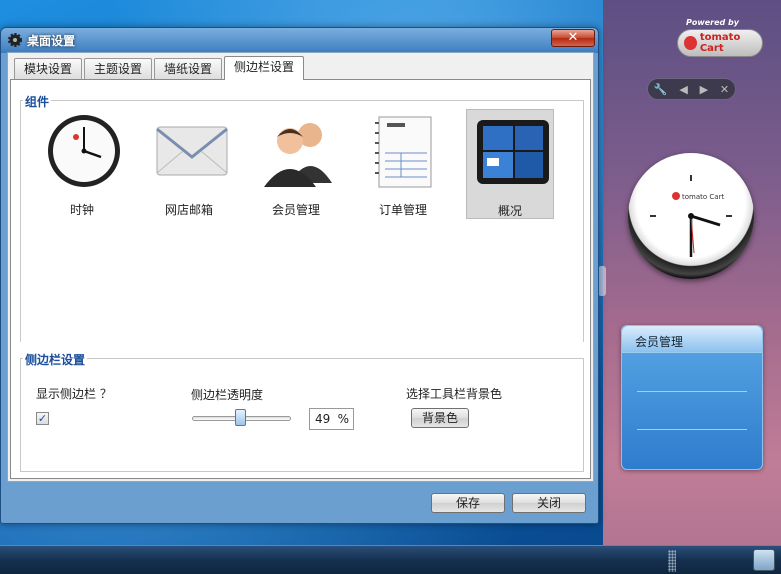 This screenshot has height=574, width=781. What do you see at coordinates (661, 89) in the screenshot?
I see `wrench-icon: 🔧` at bounding box center [661, 89].